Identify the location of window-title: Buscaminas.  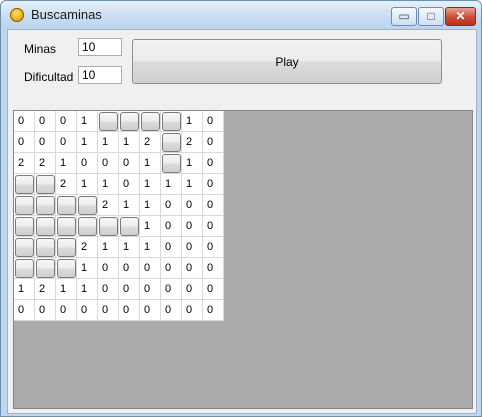
(66, 14).